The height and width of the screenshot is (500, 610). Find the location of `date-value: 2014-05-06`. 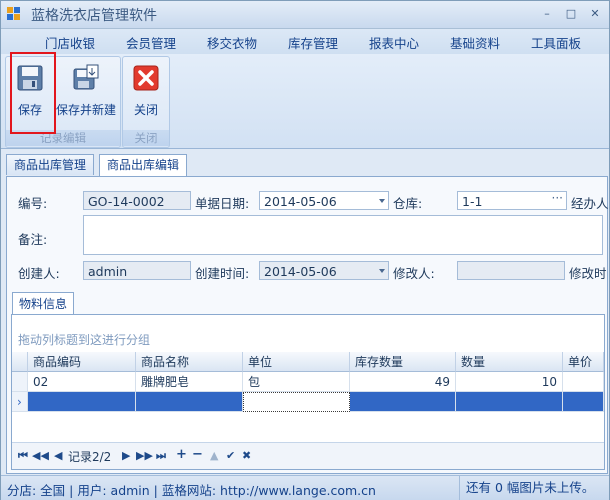

date-value: 2014-05-06 is located at coordinates (300, 201).